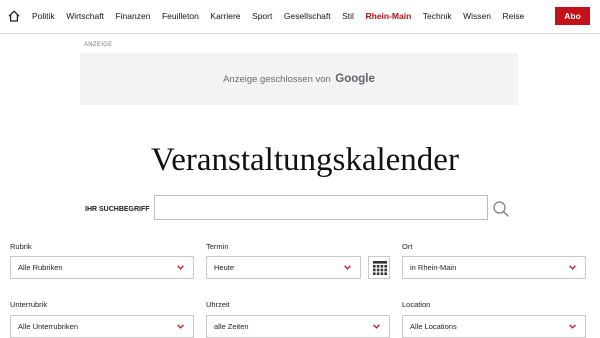 The height and width of the screenshot is (338, 600). I want to click on unterrubrik-label: Unterrubrik, so click(29, 304).